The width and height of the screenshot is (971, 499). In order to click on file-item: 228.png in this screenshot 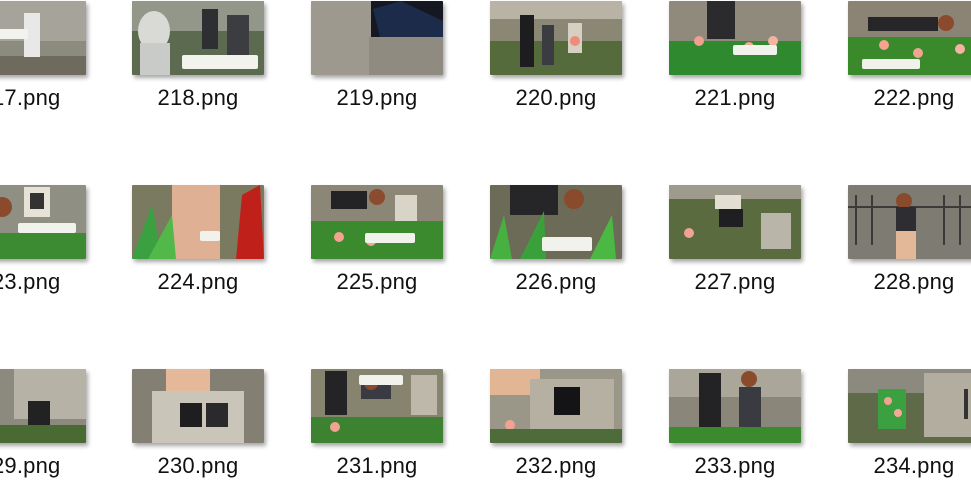, I will do `click(902, 250)`.